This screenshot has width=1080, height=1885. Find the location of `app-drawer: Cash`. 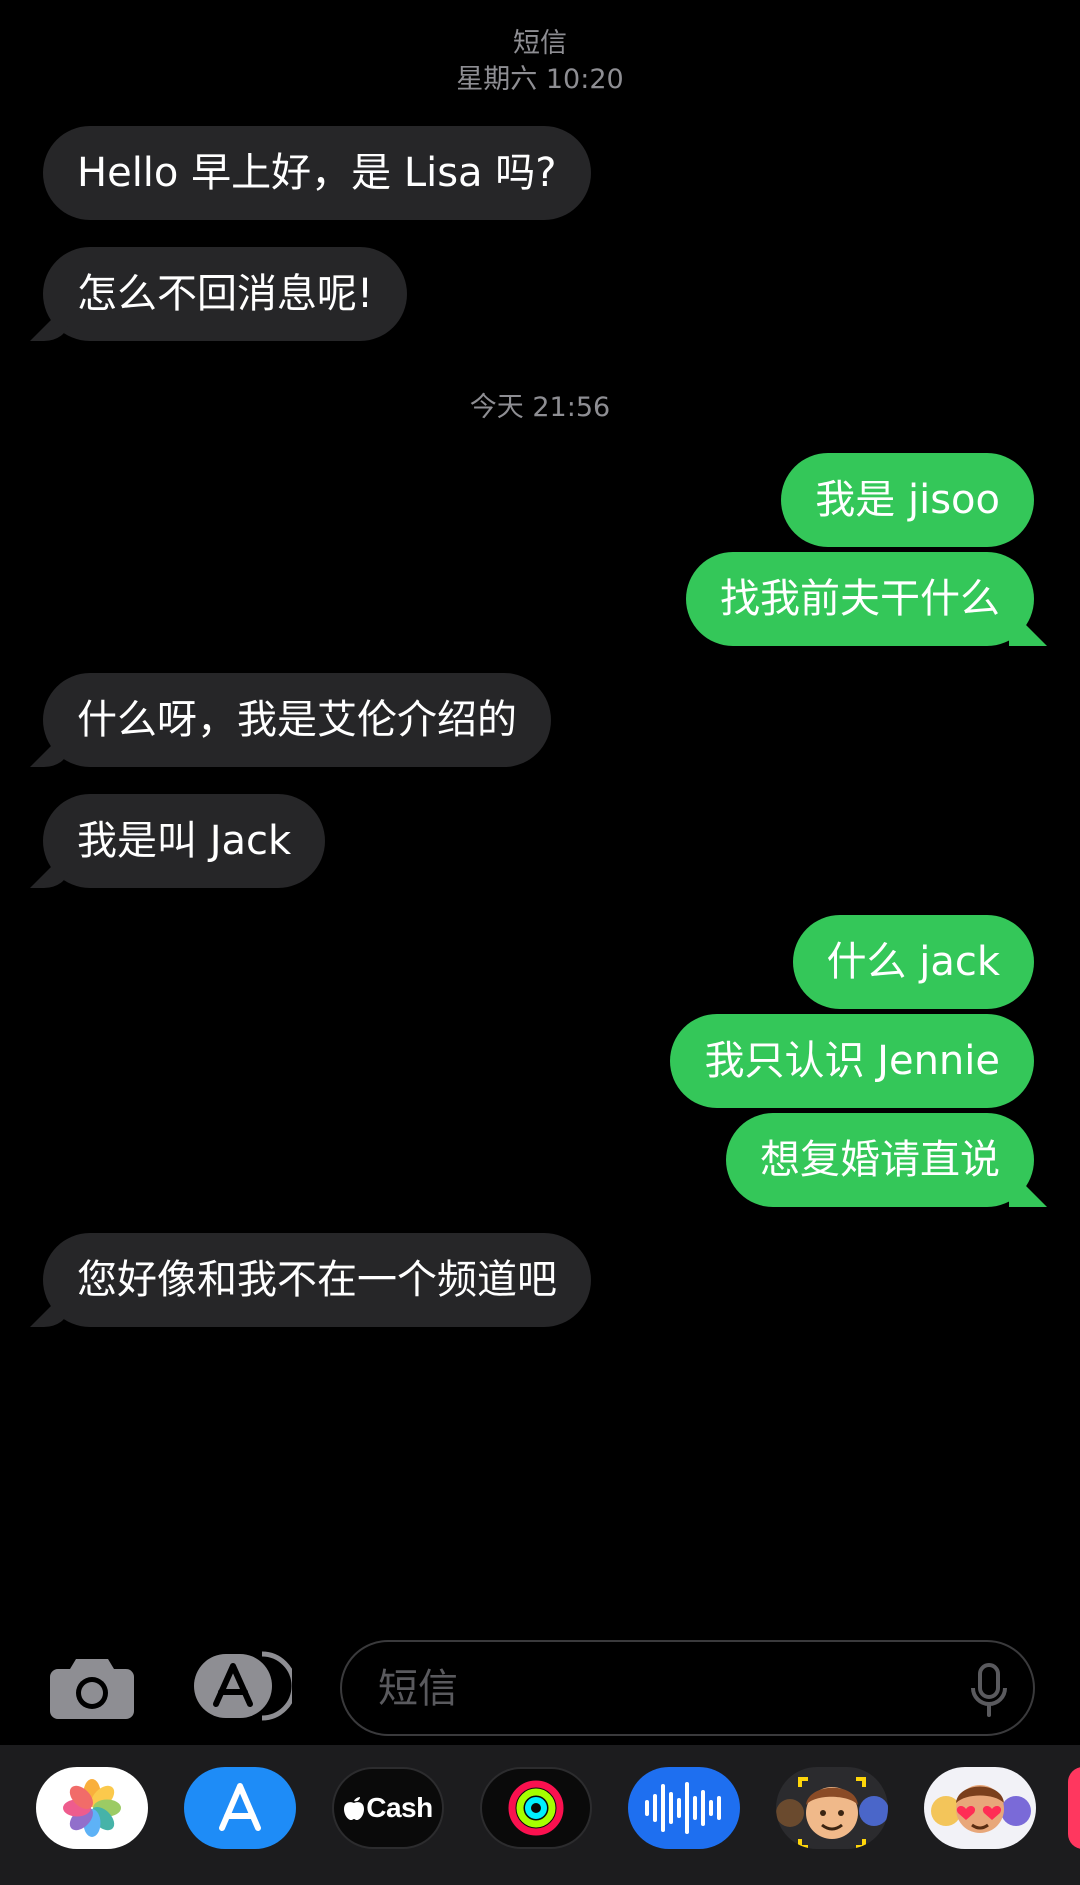

app-drawer: Cash is located at coordinates (540, 1815).